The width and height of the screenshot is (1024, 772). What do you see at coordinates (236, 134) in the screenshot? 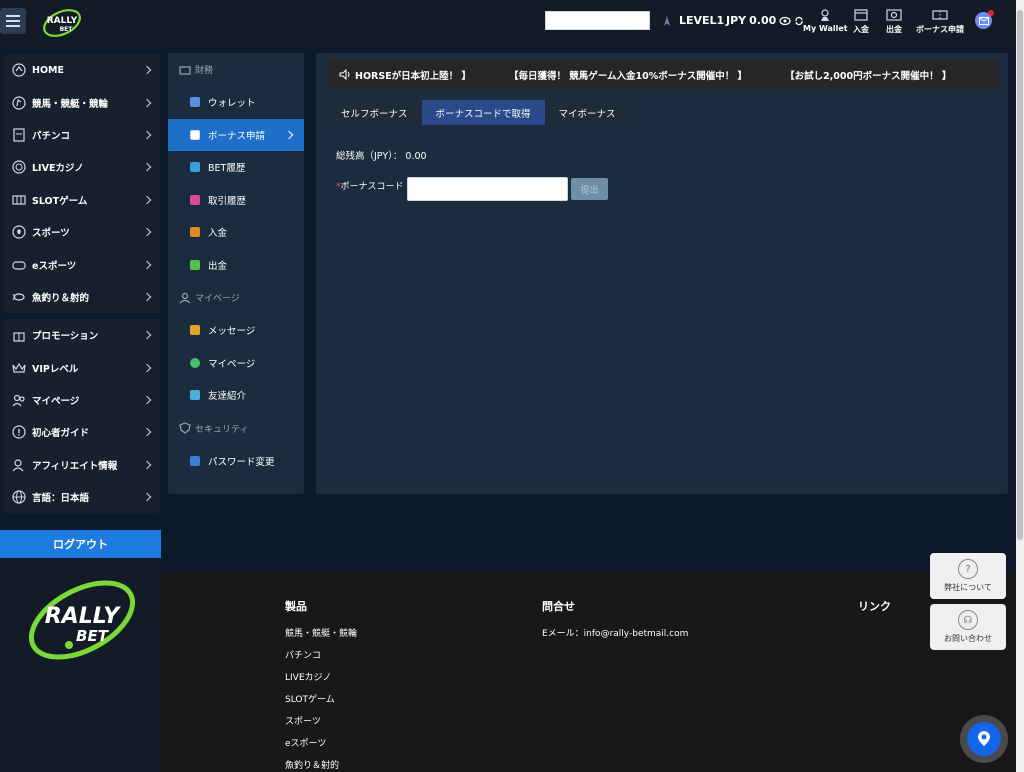
I see `submenu-bonus-apply: ボーナス申請` at bounding box center [236, 134].